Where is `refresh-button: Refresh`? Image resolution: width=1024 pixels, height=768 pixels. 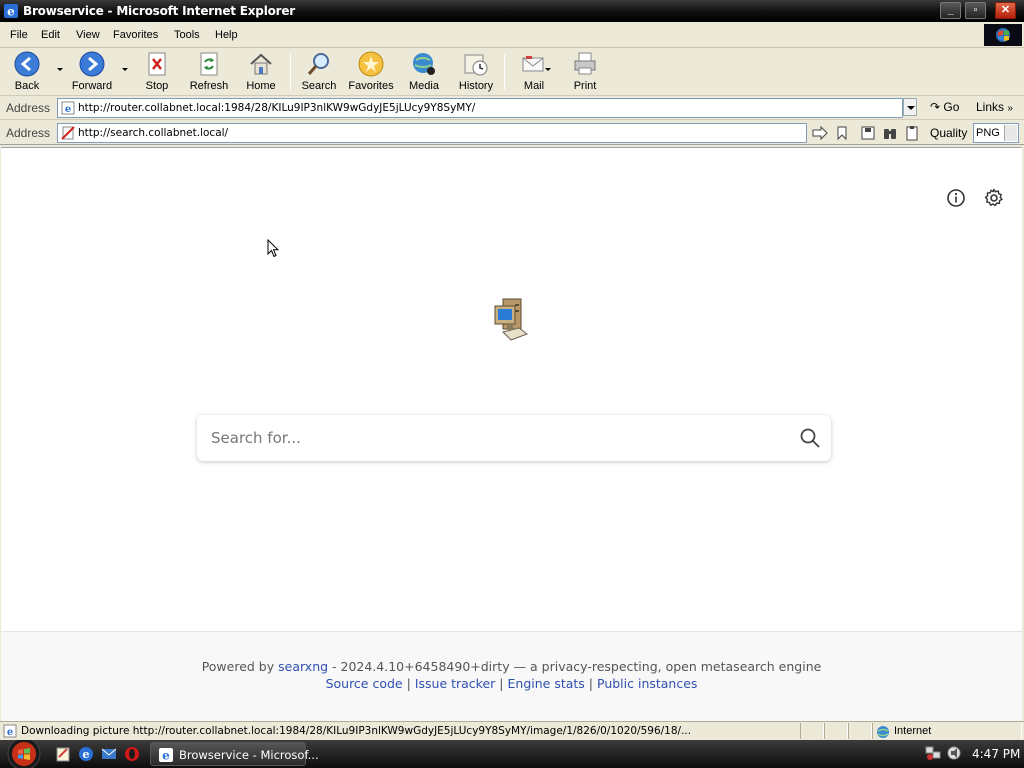
refresh-button: Refresh is located at coordinates (209, 71).